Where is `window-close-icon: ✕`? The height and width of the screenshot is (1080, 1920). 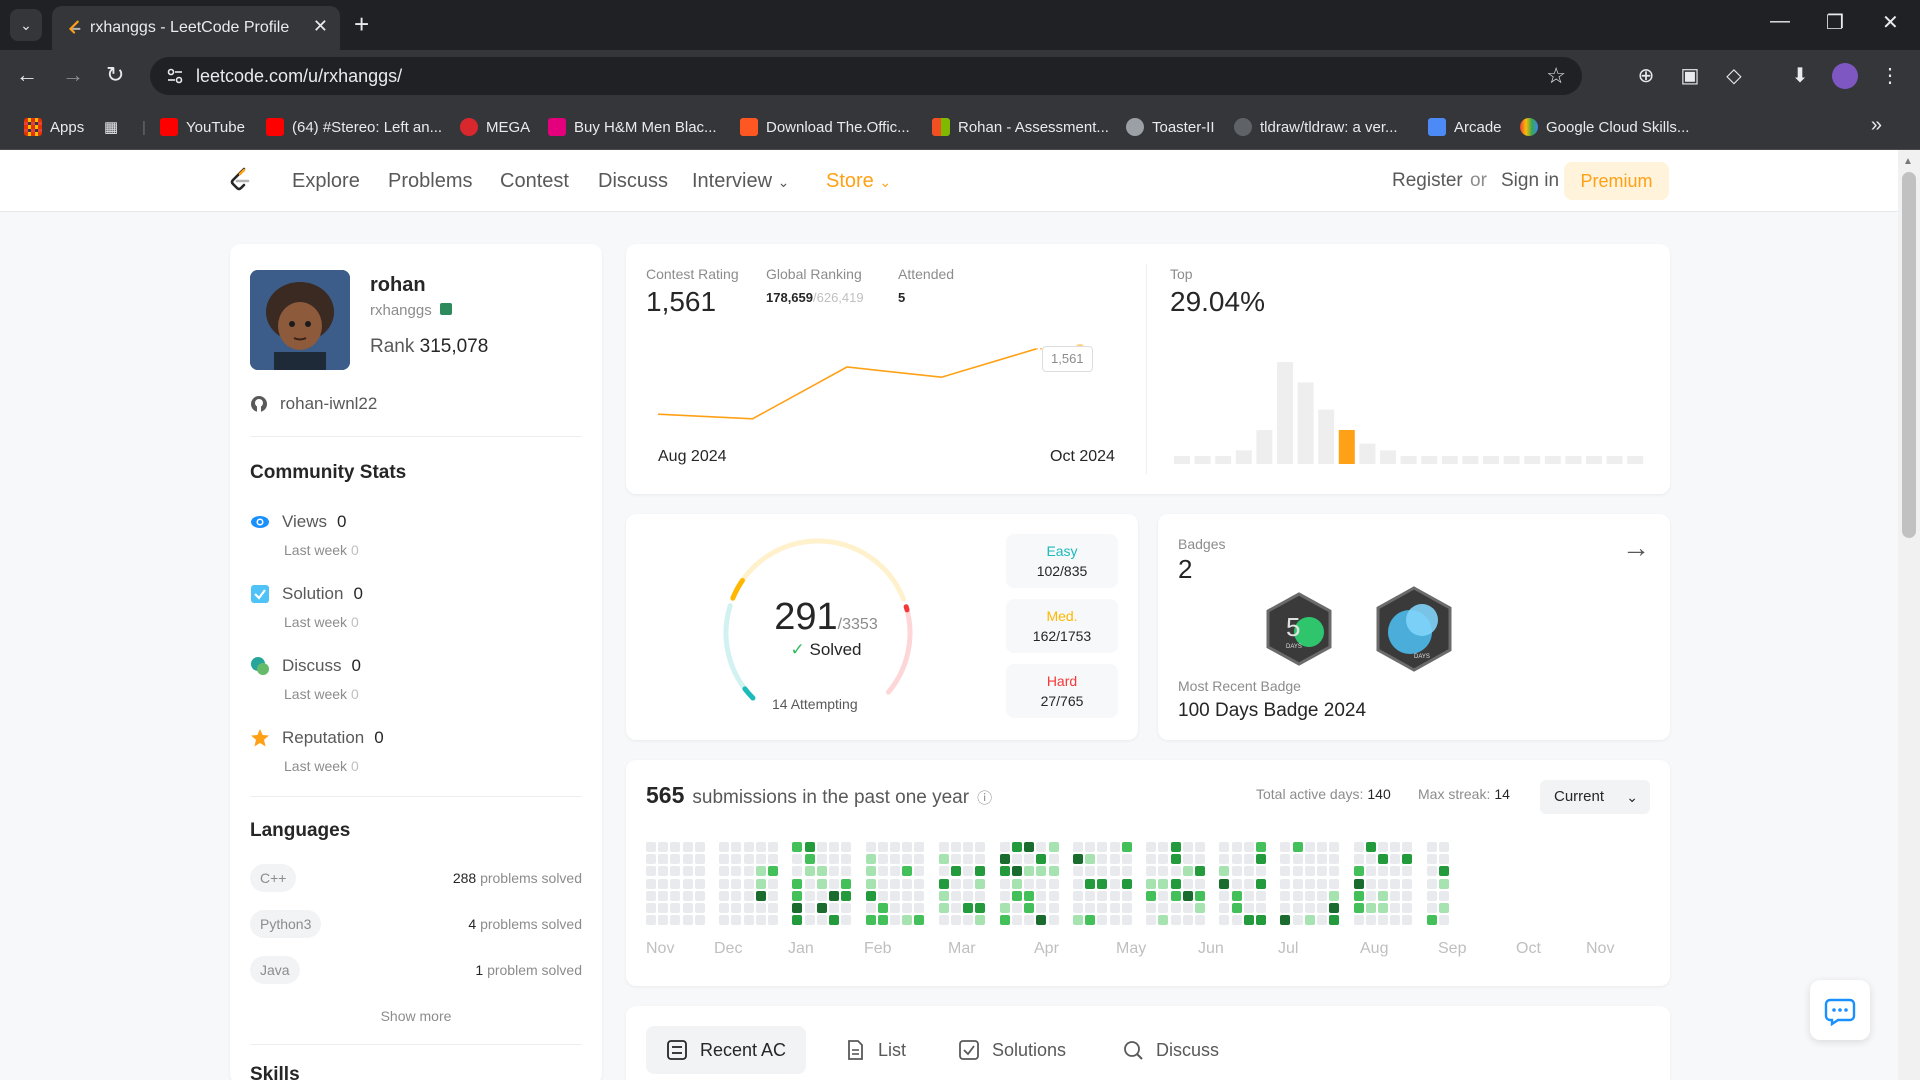 window-close-icon: ✕ is located at coordinates (1890, 22).